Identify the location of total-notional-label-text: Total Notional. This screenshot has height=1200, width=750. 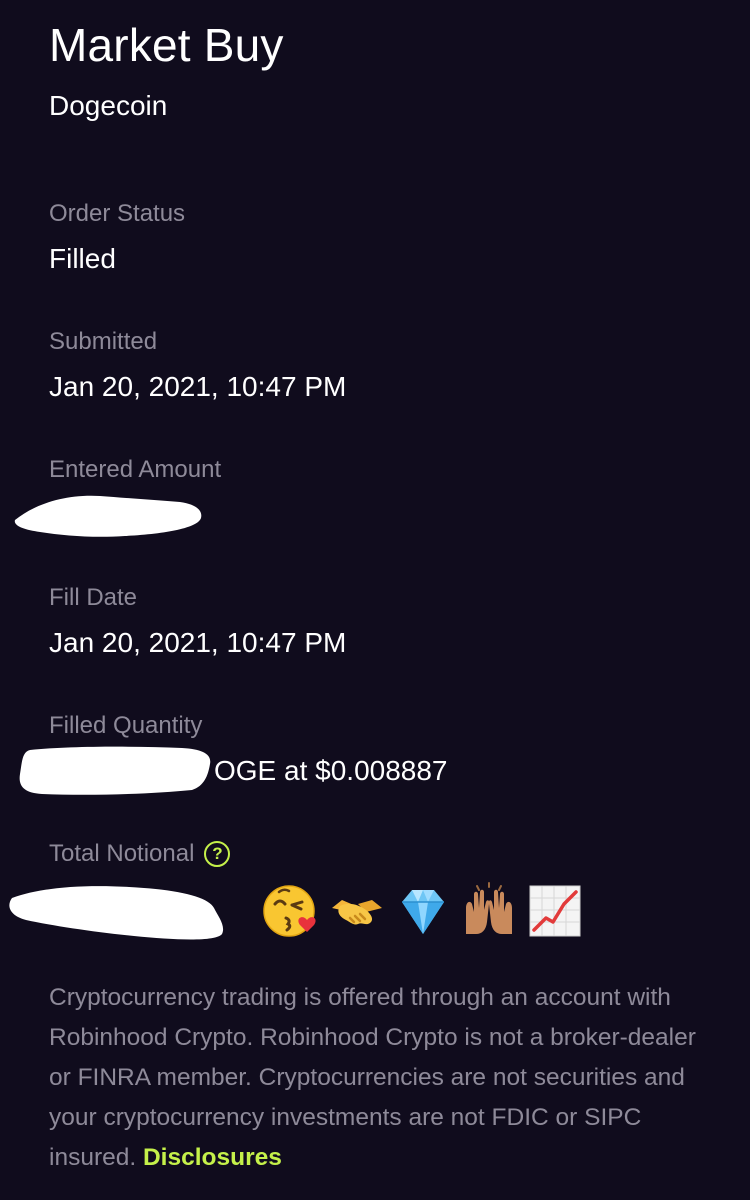
(122, 853).